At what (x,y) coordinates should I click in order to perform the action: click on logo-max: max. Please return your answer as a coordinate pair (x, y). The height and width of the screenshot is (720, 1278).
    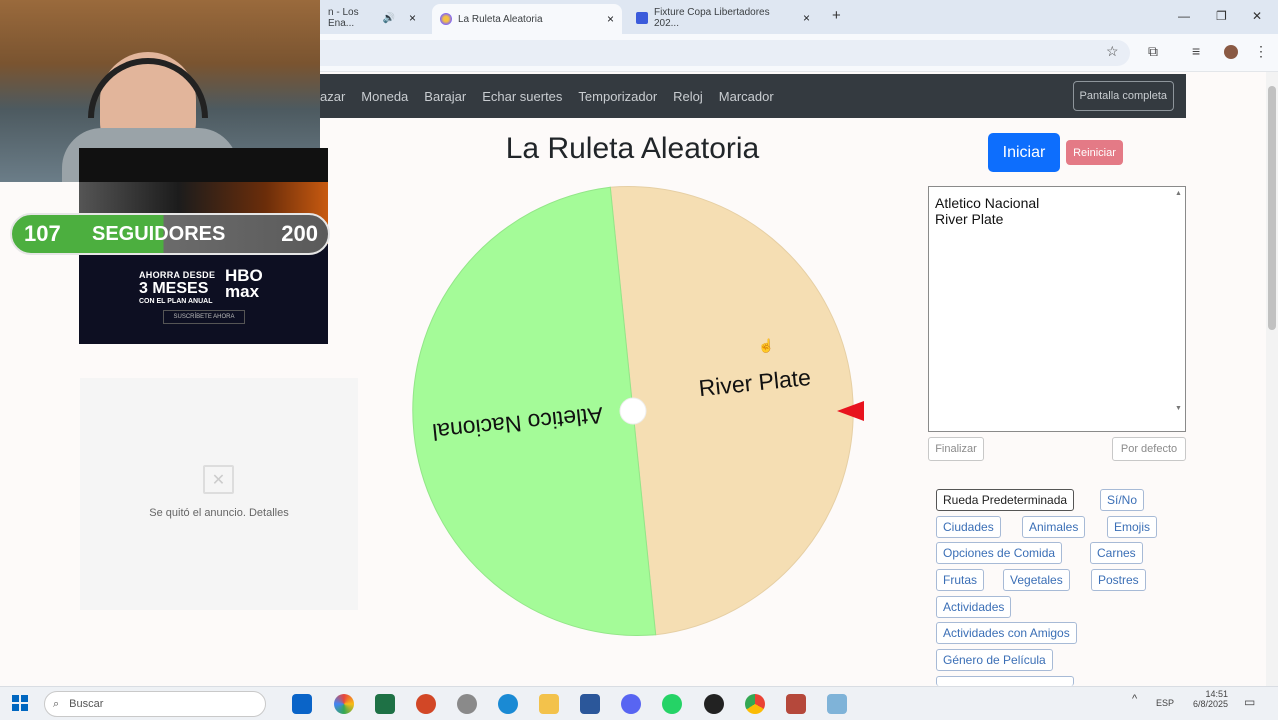
    Looking at the image, I should click on (242, 291).